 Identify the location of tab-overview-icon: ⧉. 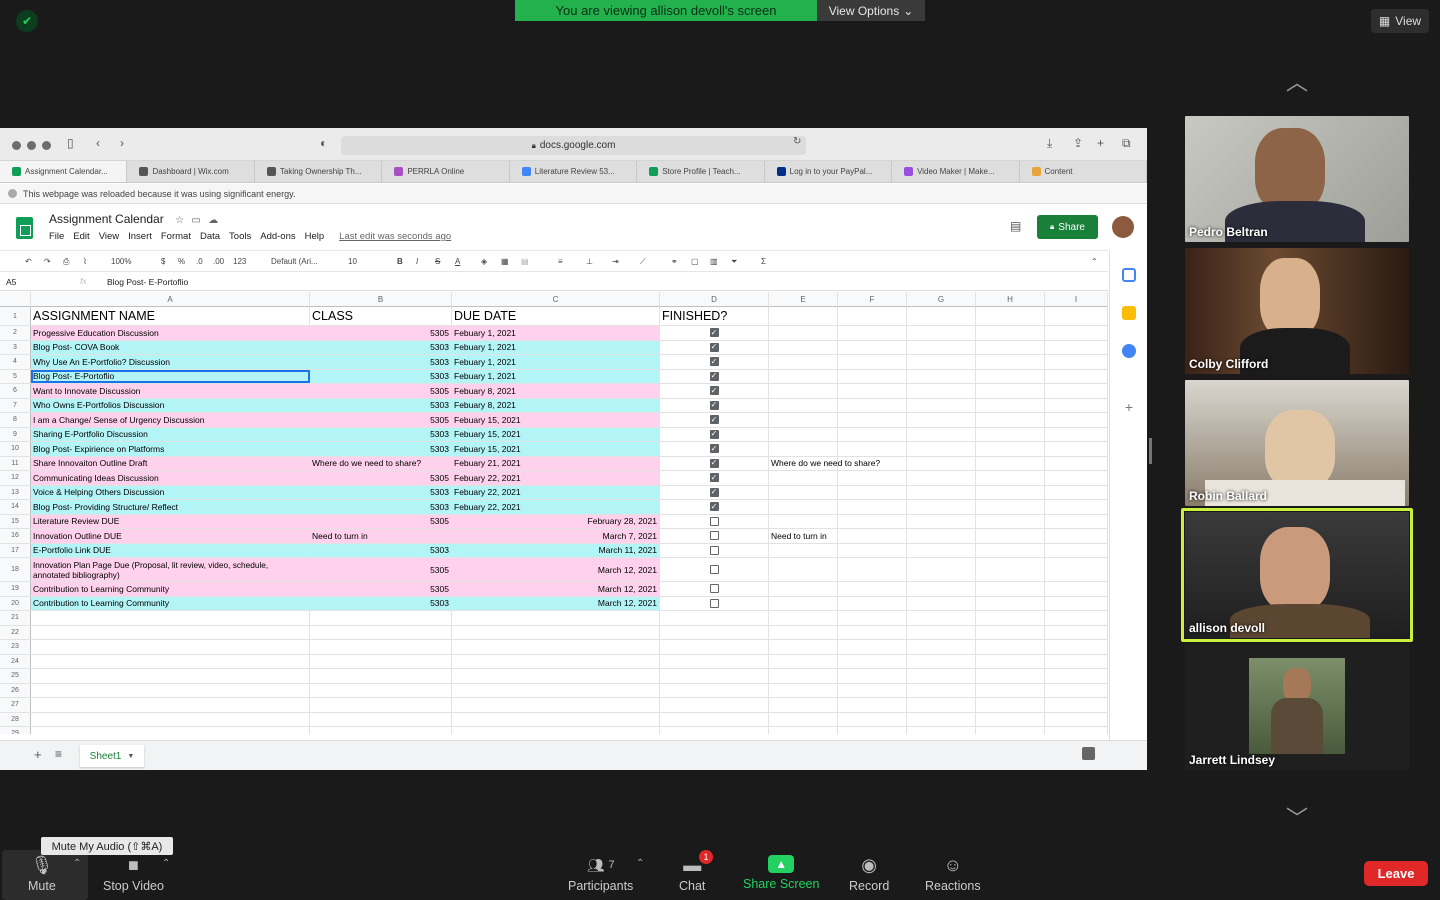
(1126, 143).